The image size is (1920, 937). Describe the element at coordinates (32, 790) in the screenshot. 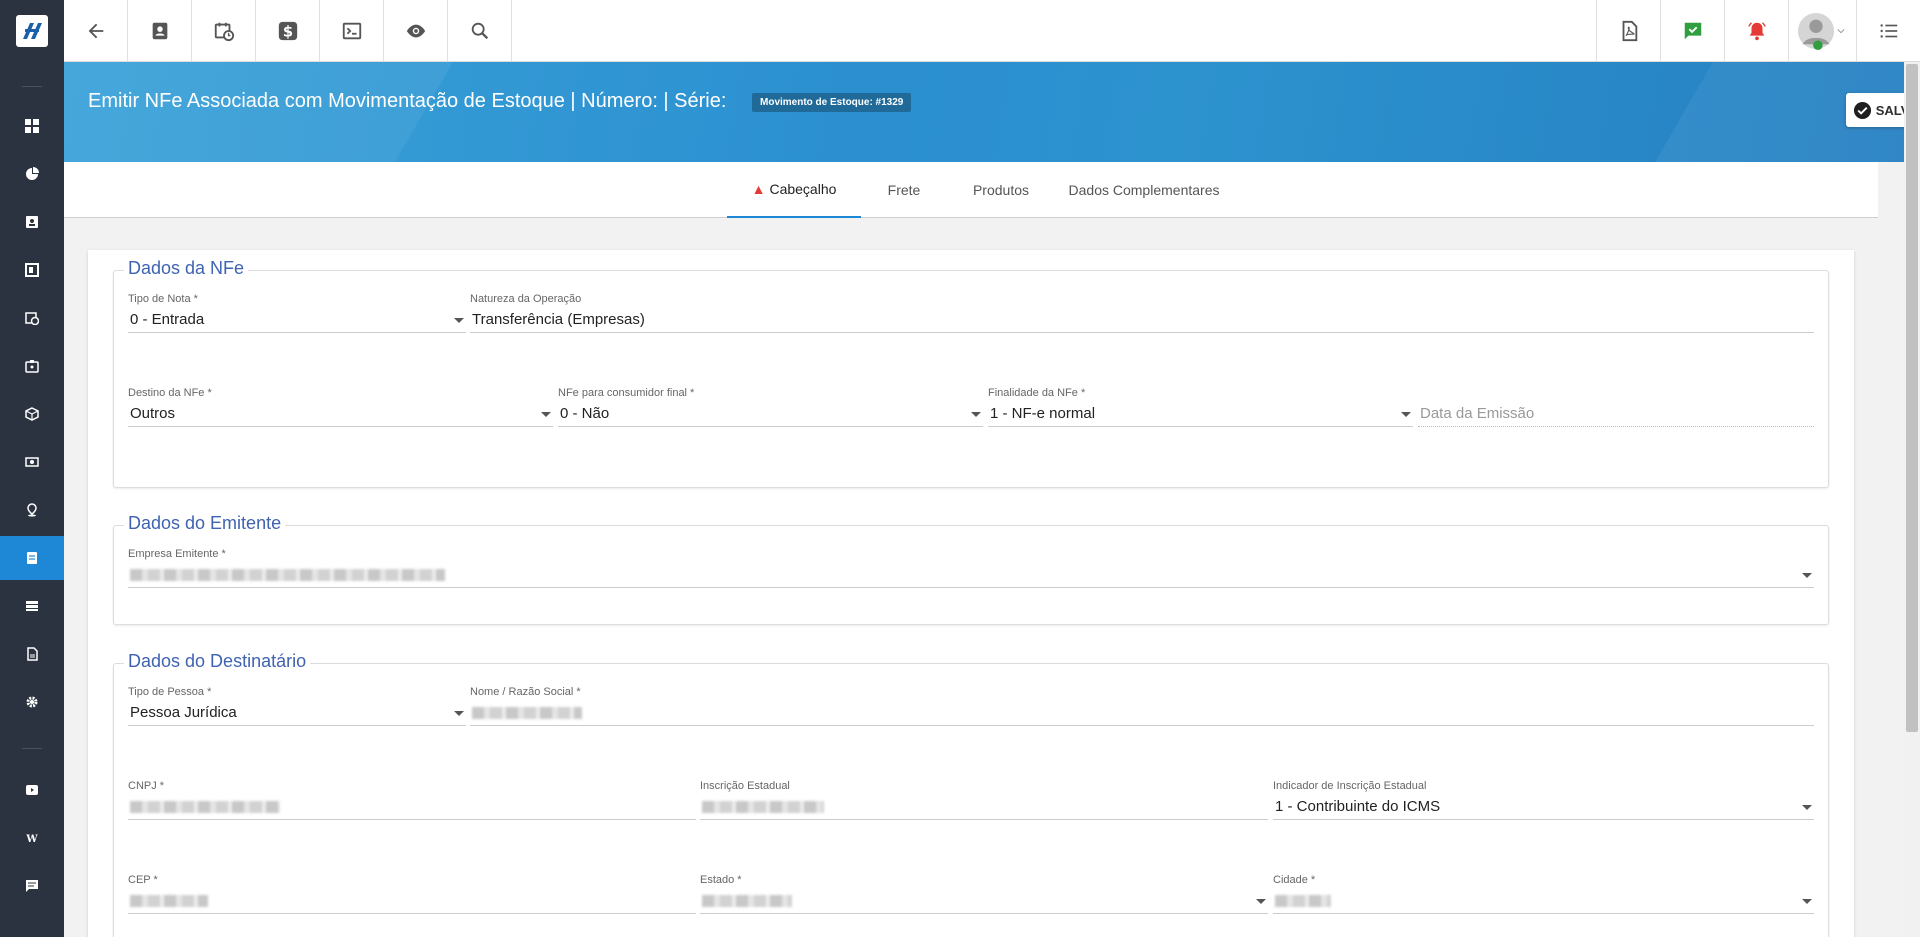

I see `sidebar-item-videos` at that location.